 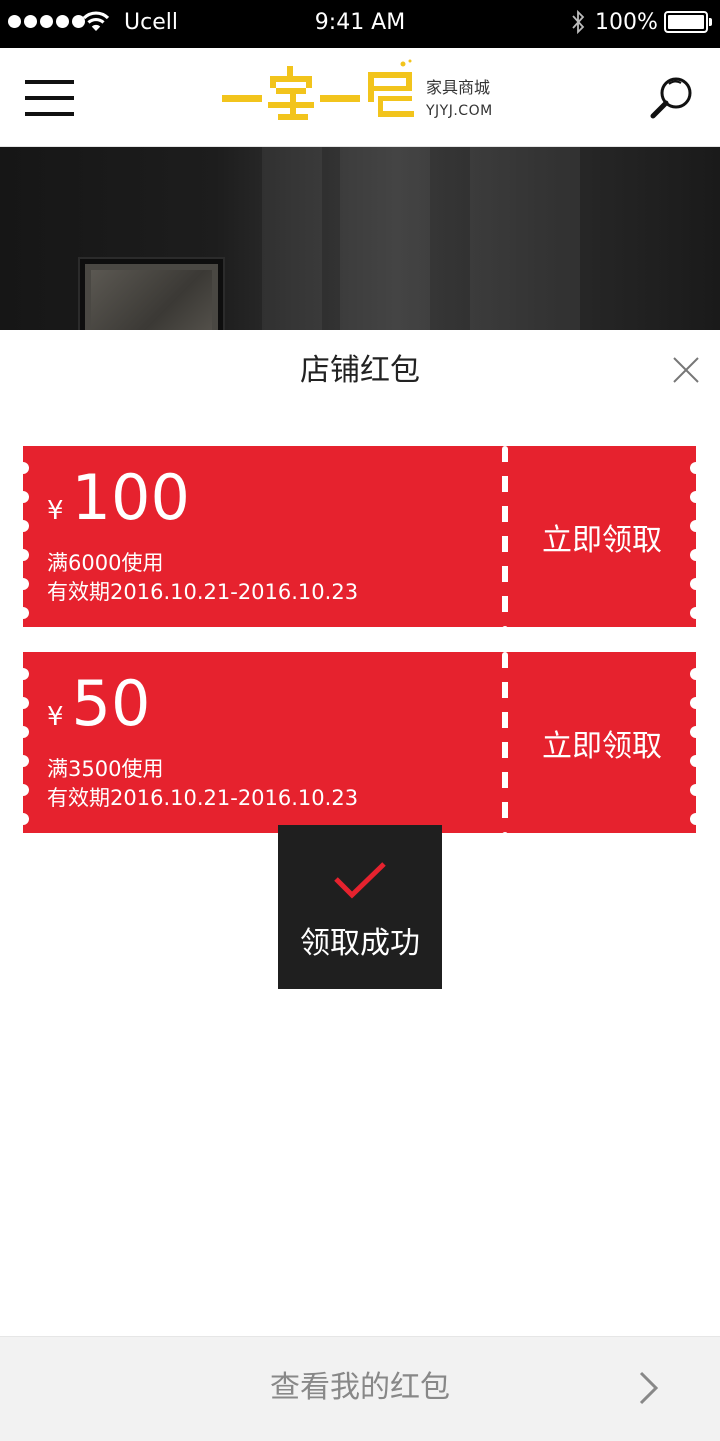 I want to click on success-toast: 领取成功, so click(x=360, y=907).